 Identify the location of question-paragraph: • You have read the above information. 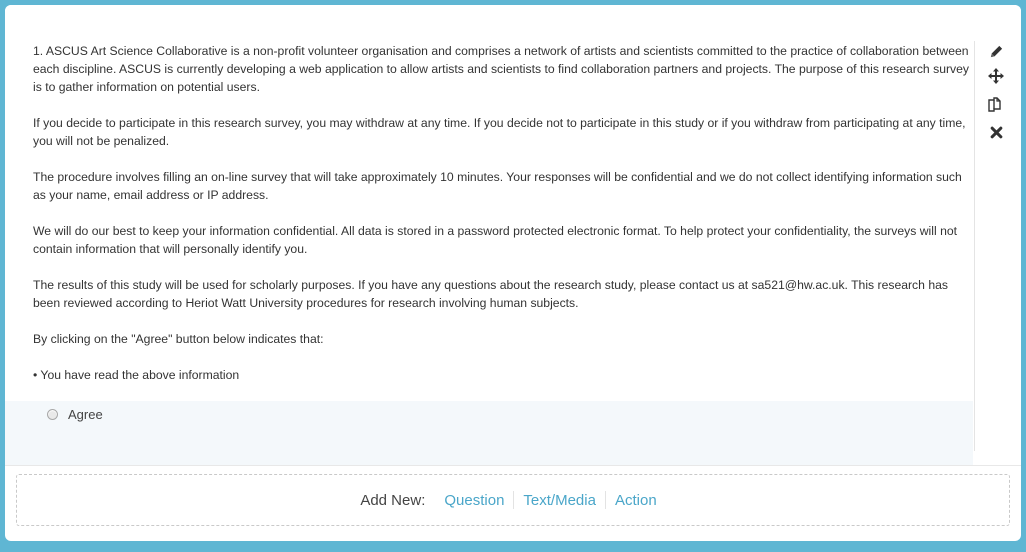
(136, 375).